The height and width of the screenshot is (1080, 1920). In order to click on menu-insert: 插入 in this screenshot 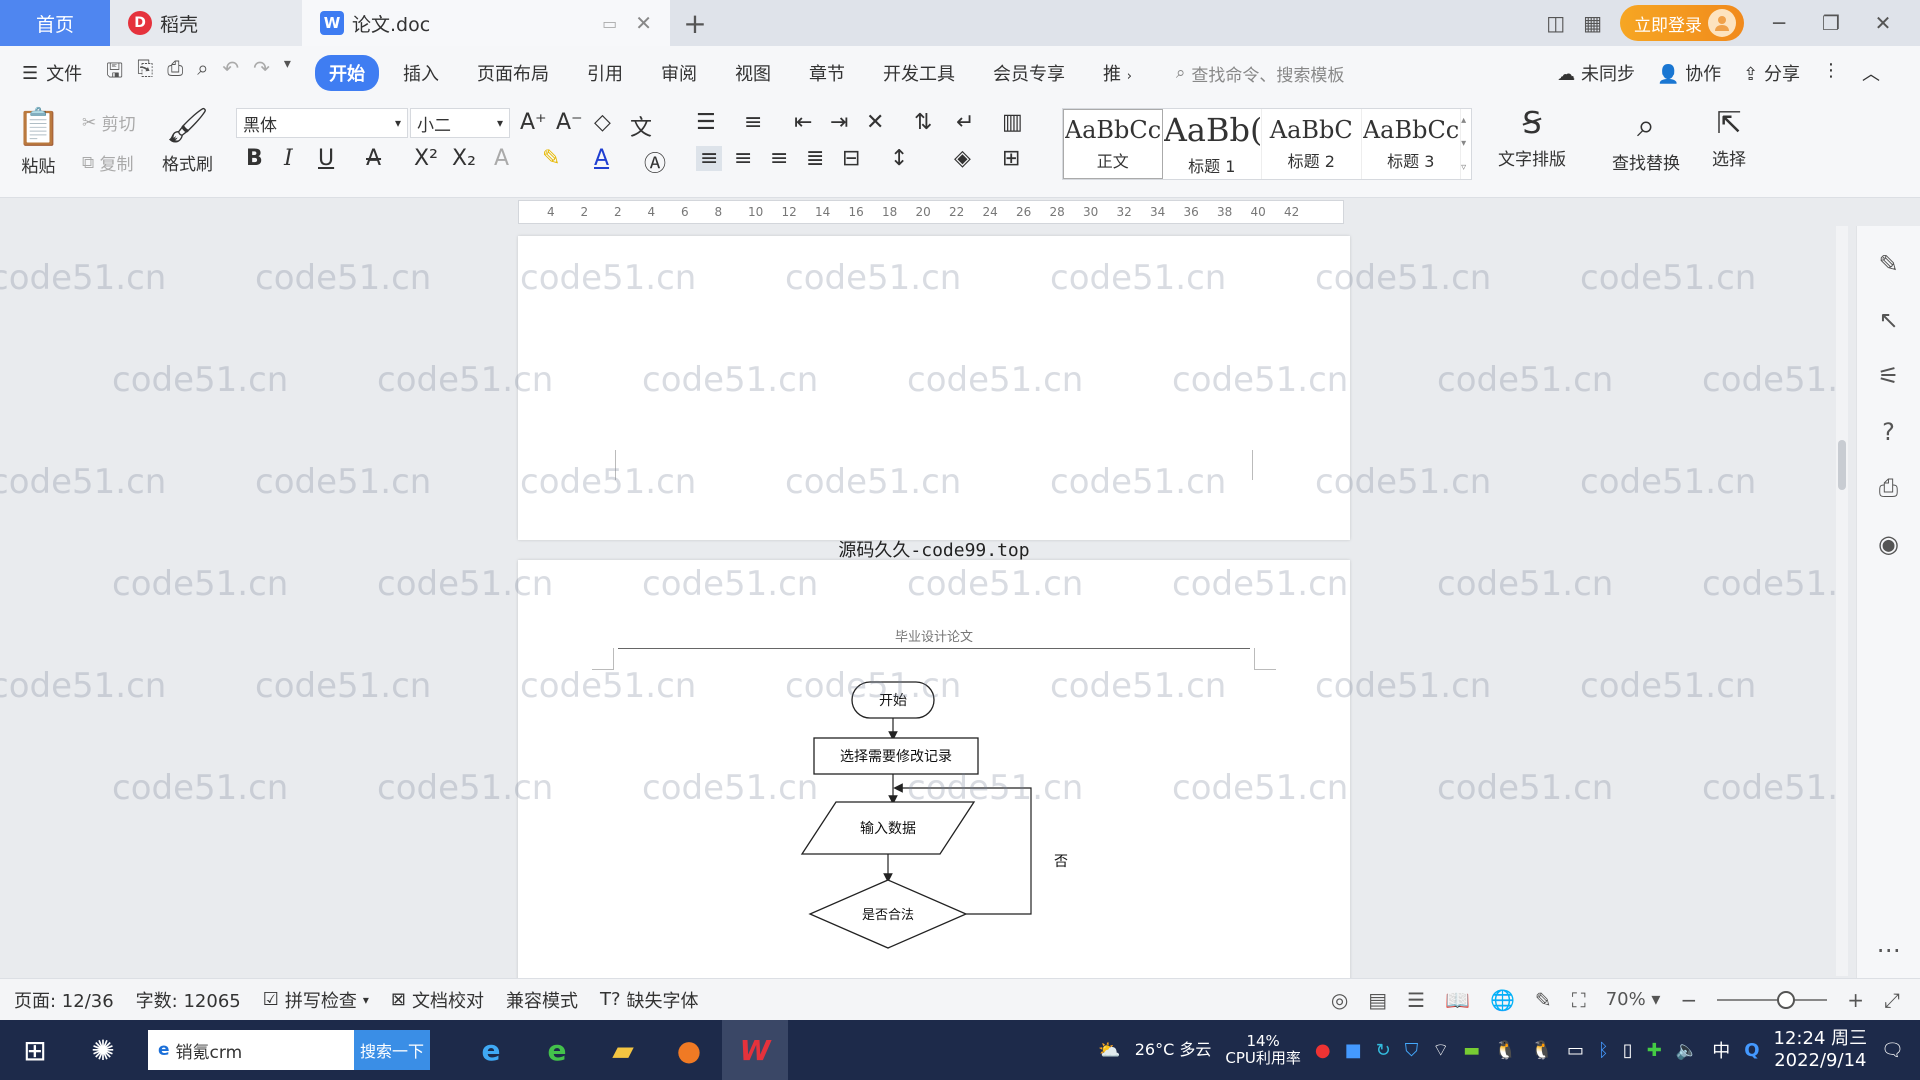, I will do `click(421, 73)`.